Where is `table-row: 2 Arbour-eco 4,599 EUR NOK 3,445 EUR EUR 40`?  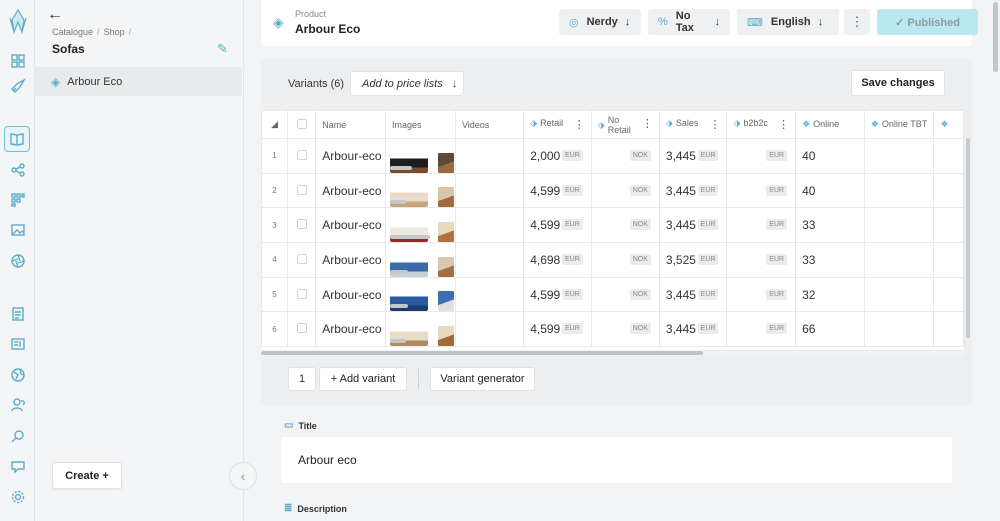 table-row: 2 Arbour-eco 4,599 EUR NOK 3,445 EUR EUR 40 is located at coordinates (612, 190).